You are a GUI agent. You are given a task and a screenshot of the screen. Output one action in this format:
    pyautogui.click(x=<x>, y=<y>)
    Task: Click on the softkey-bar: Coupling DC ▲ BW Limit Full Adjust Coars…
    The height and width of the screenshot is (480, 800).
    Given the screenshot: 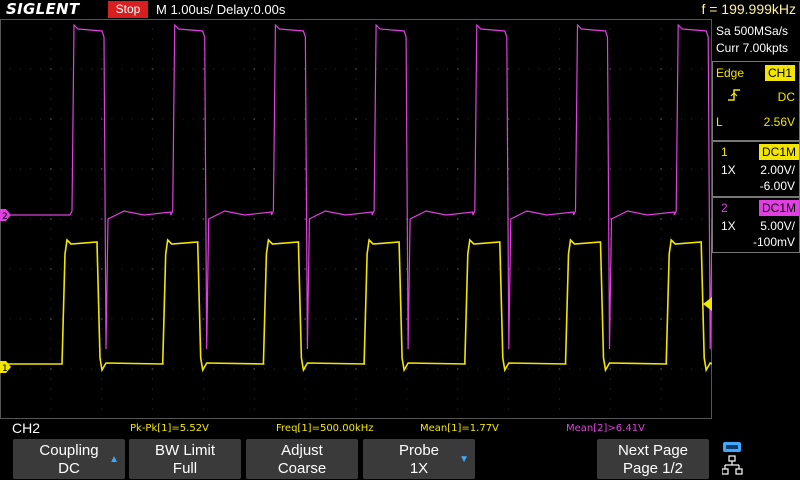 What is the action you would take?
    pyautogui.click(x=400, y=458)
    